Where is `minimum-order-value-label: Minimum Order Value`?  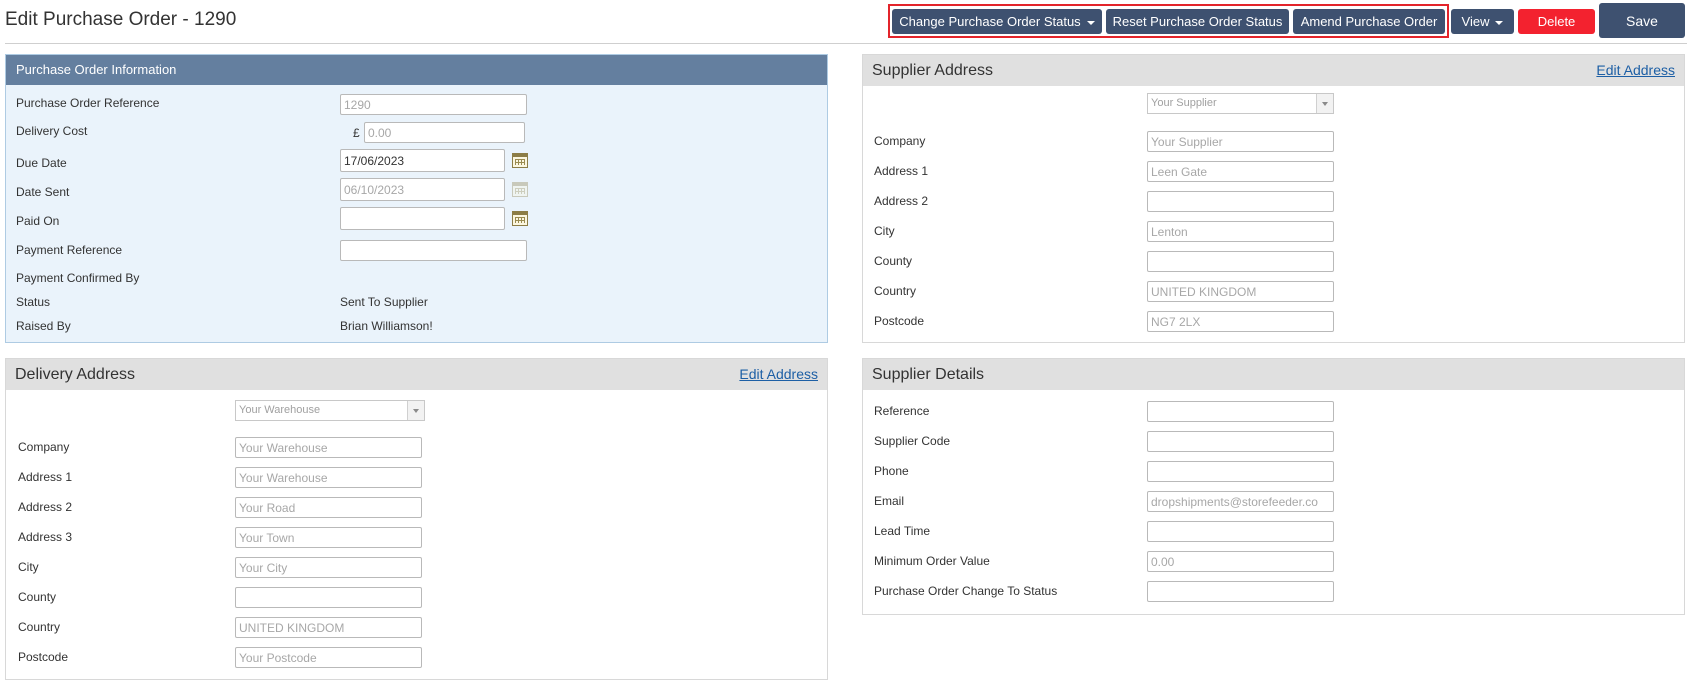
minimum-order-value-label: Minimum Order Value is located at coordinates (932, 561).